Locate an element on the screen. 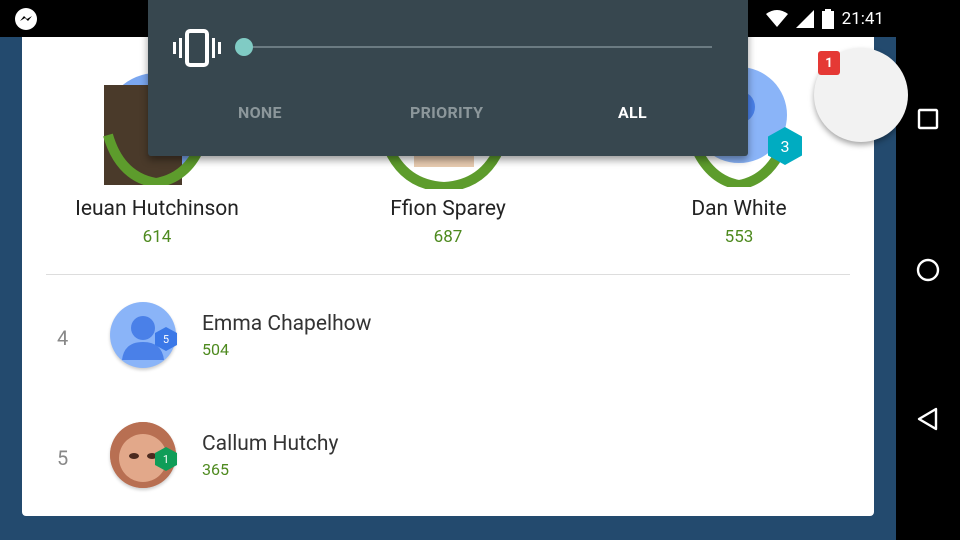 The height and width of the screenshot is (540, 960). divider is located at coordinates (448, 274).